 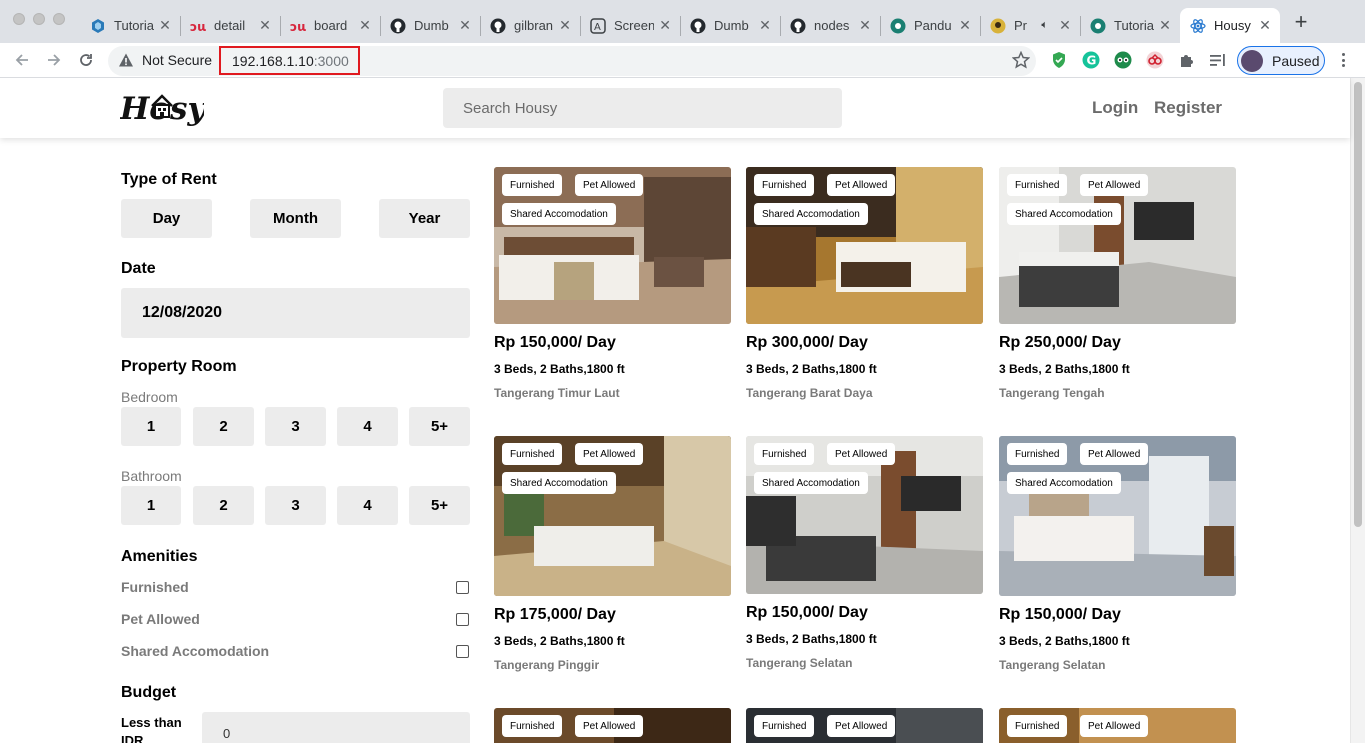 What do you see at coordinates (1115, 108) in the screenshot?
I see `login-link: Login` at bounding box center [1115, 108].